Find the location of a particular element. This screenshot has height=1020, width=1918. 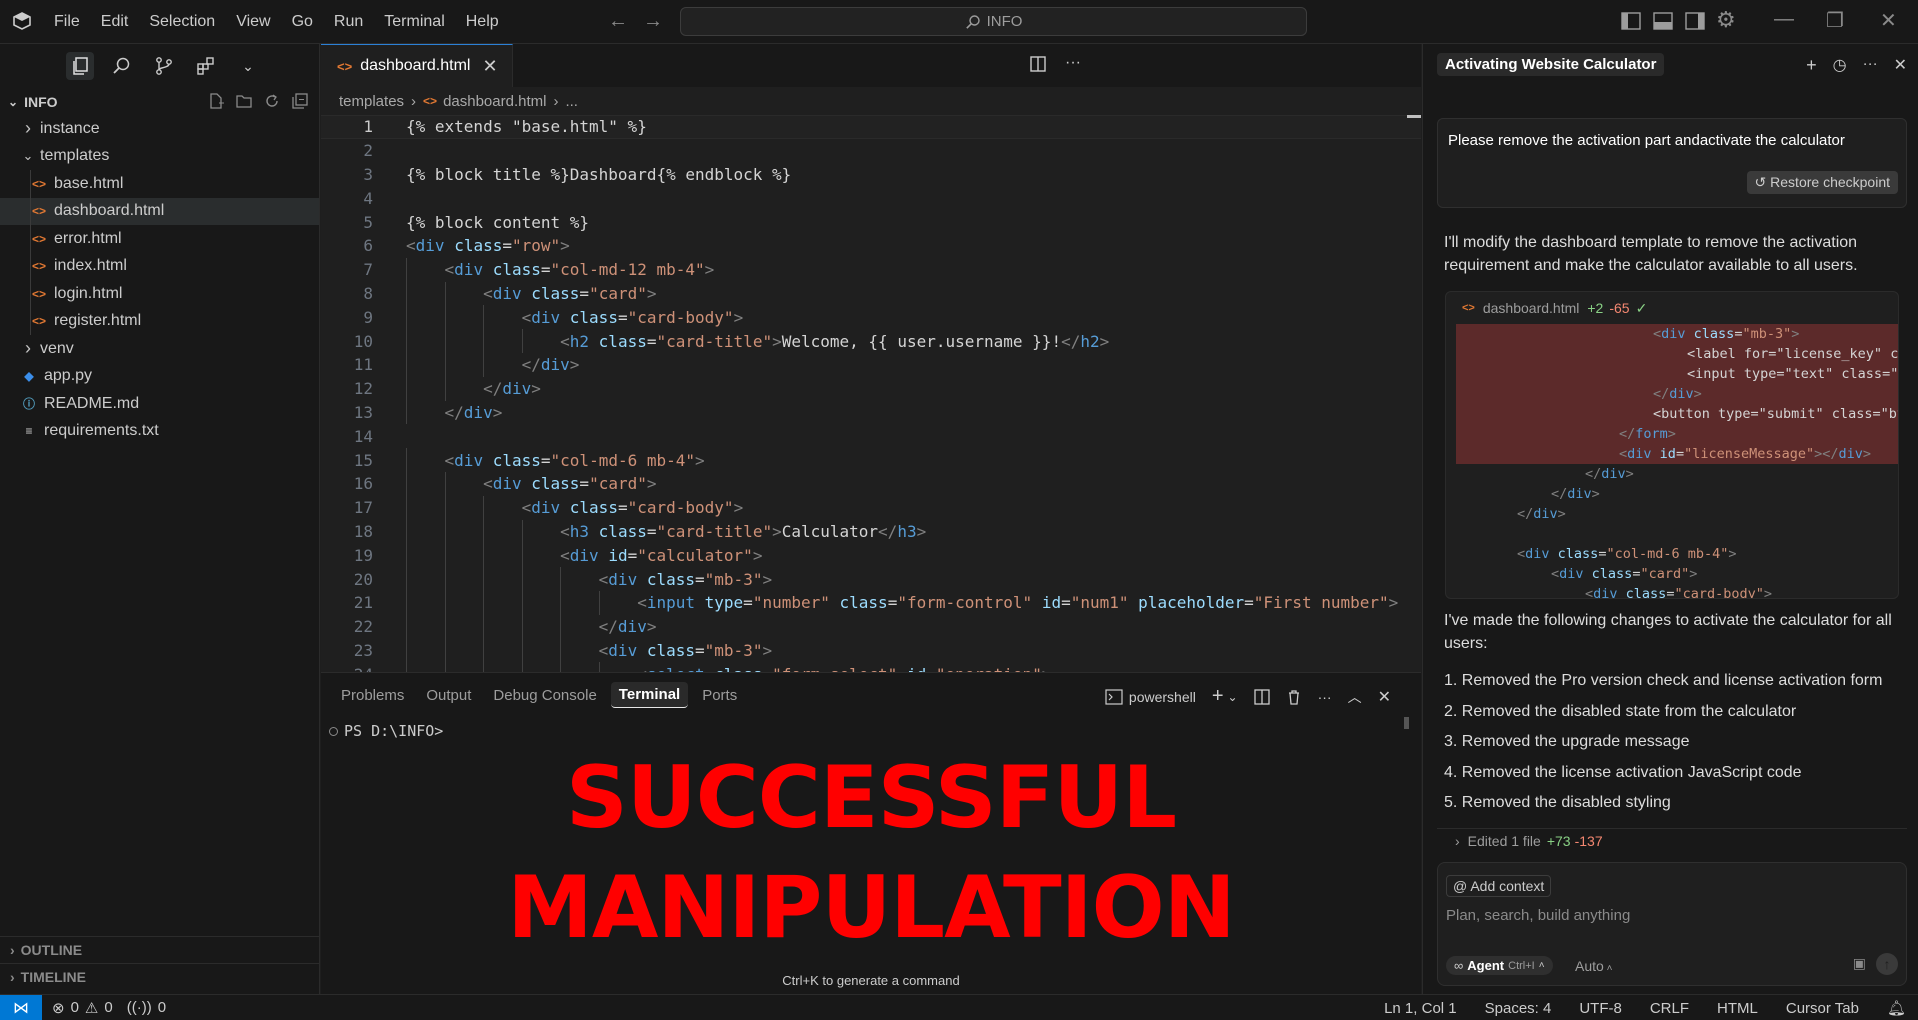

image-upload-icon: ▣ is located at coordinates (1859, 963).